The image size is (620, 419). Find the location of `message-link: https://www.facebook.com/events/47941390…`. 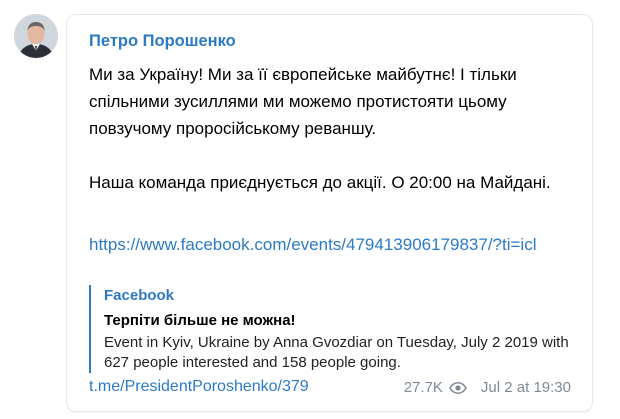

message-link: https://www.facebook.com/events/47941390… is located at coordinates (334, 244).